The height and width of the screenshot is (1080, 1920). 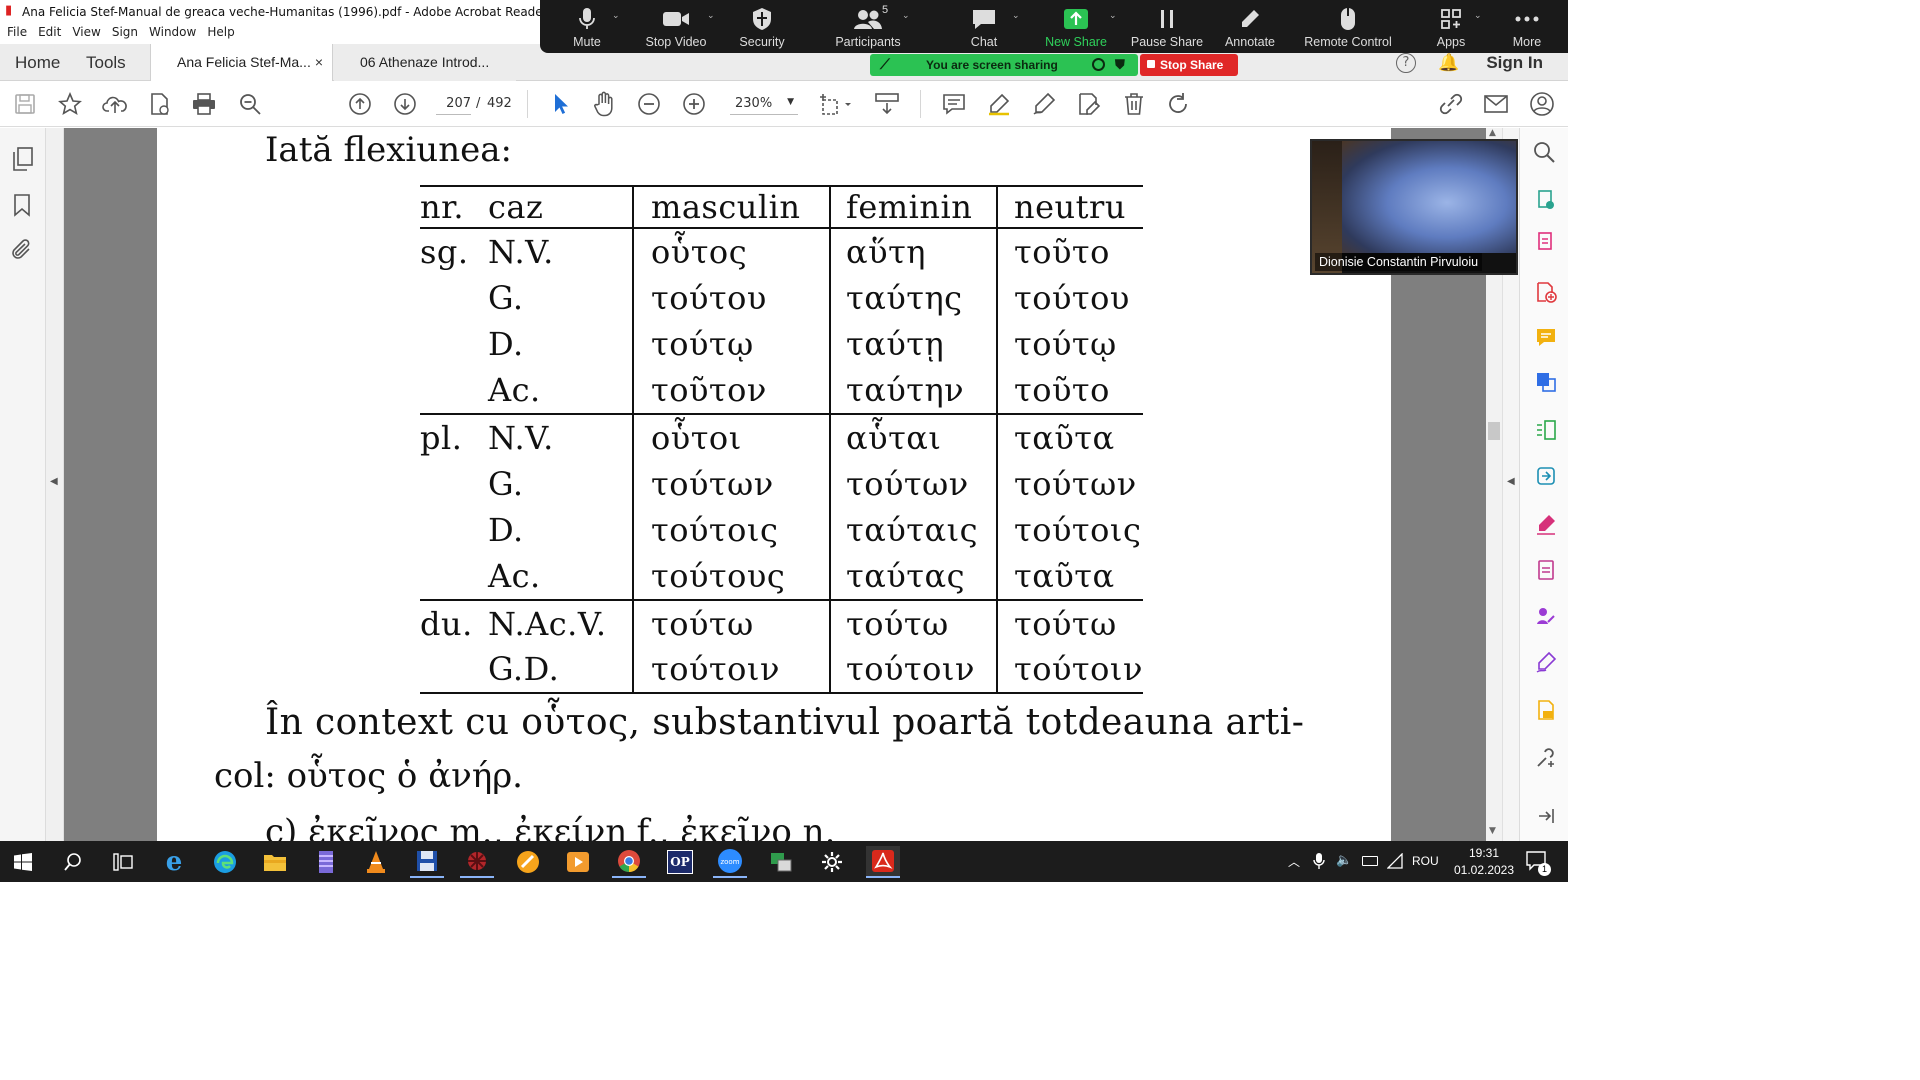 What do you see at coordinates (1089, 104) in the screenshot?
I see `edit-pdf-icon` at bounding box center [1089, 104].